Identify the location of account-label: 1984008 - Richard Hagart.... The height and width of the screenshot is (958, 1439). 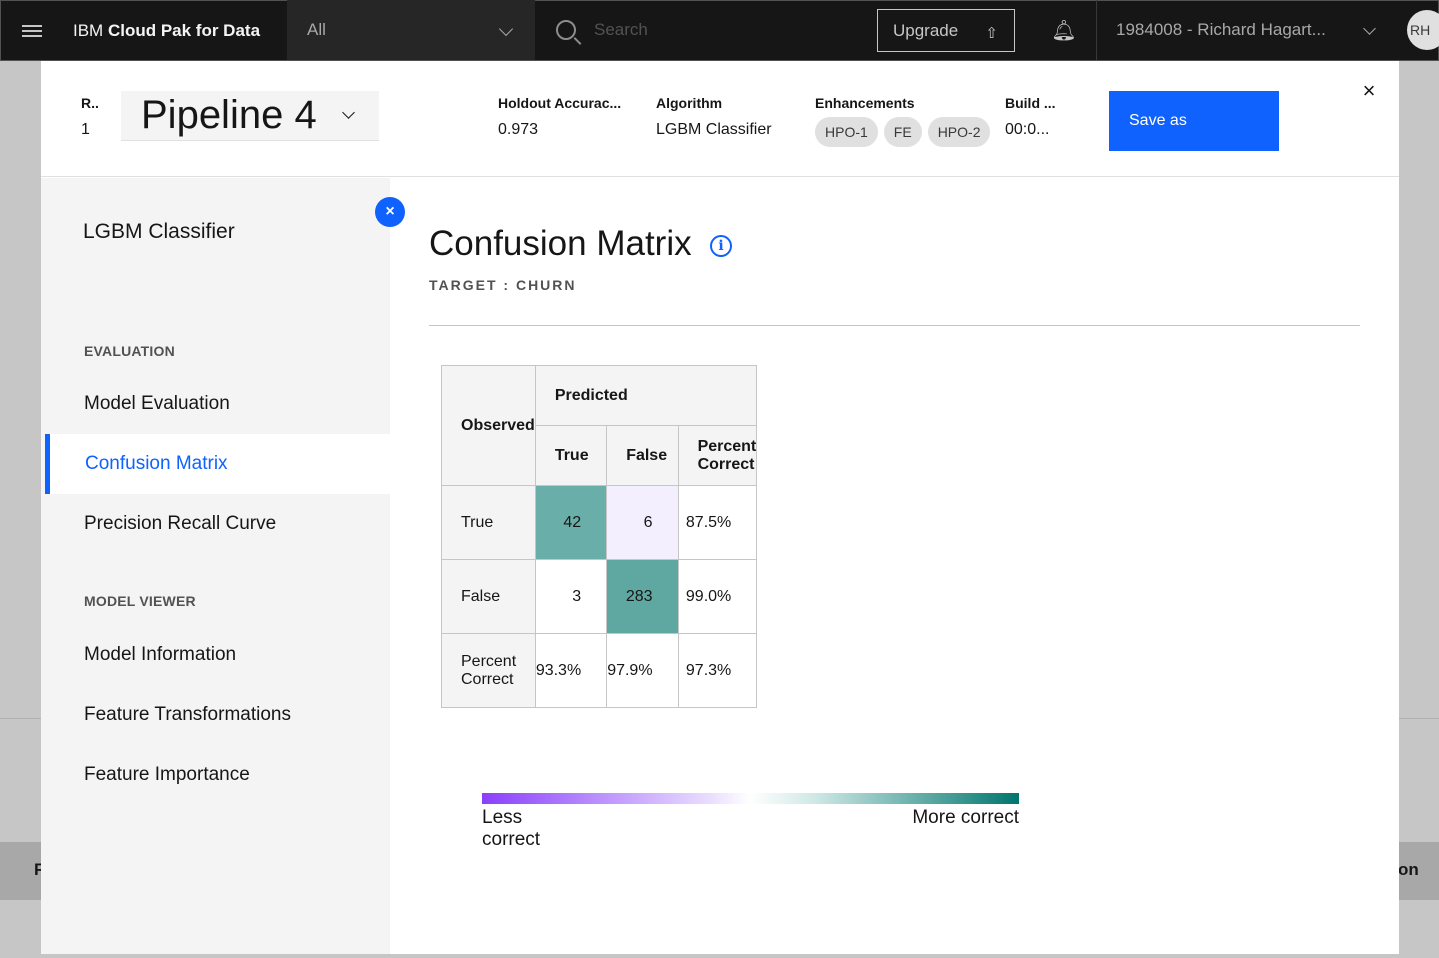
(1221, 29).